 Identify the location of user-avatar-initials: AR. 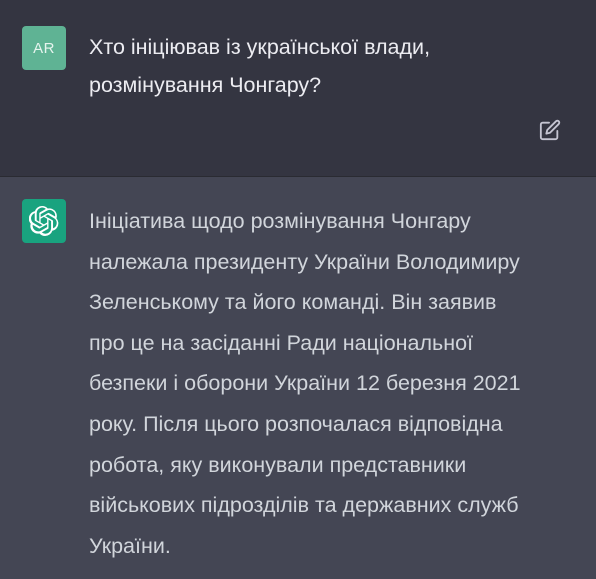
(44, 48).